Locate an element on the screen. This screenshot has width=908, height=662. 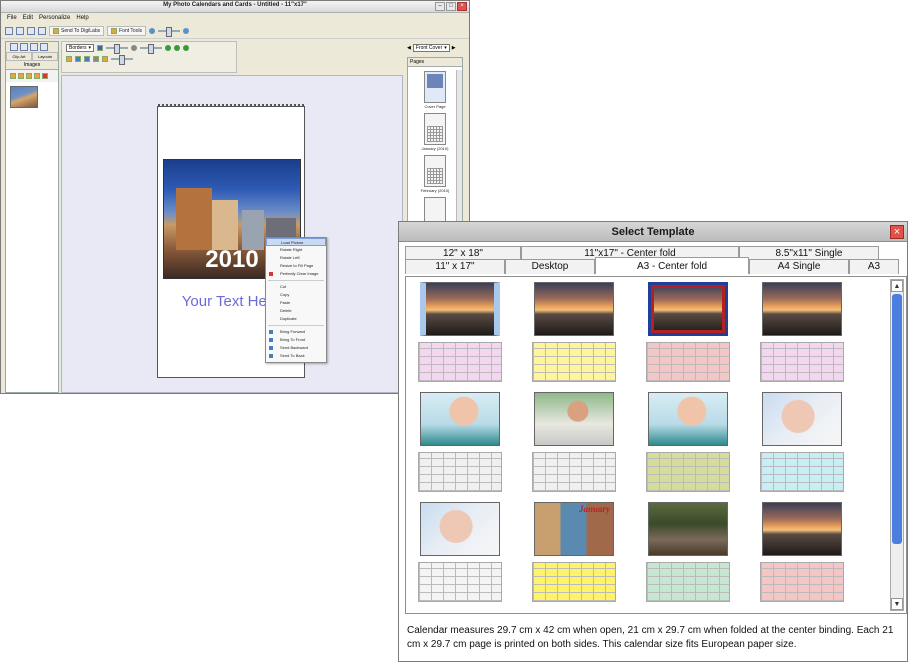
menu-item-label: Send To Back is located at coordinates (292, 355).